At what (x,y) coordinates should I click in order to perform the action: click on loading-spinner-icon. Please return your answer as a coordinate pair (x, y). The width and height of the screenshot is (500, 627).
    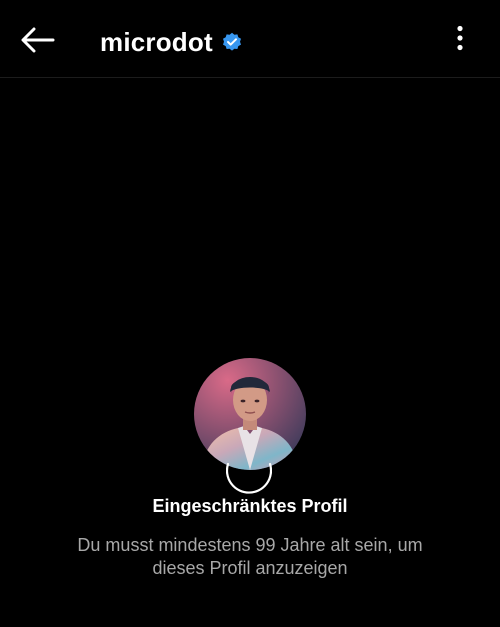
    Looking at the image, I should click on (249, 471).